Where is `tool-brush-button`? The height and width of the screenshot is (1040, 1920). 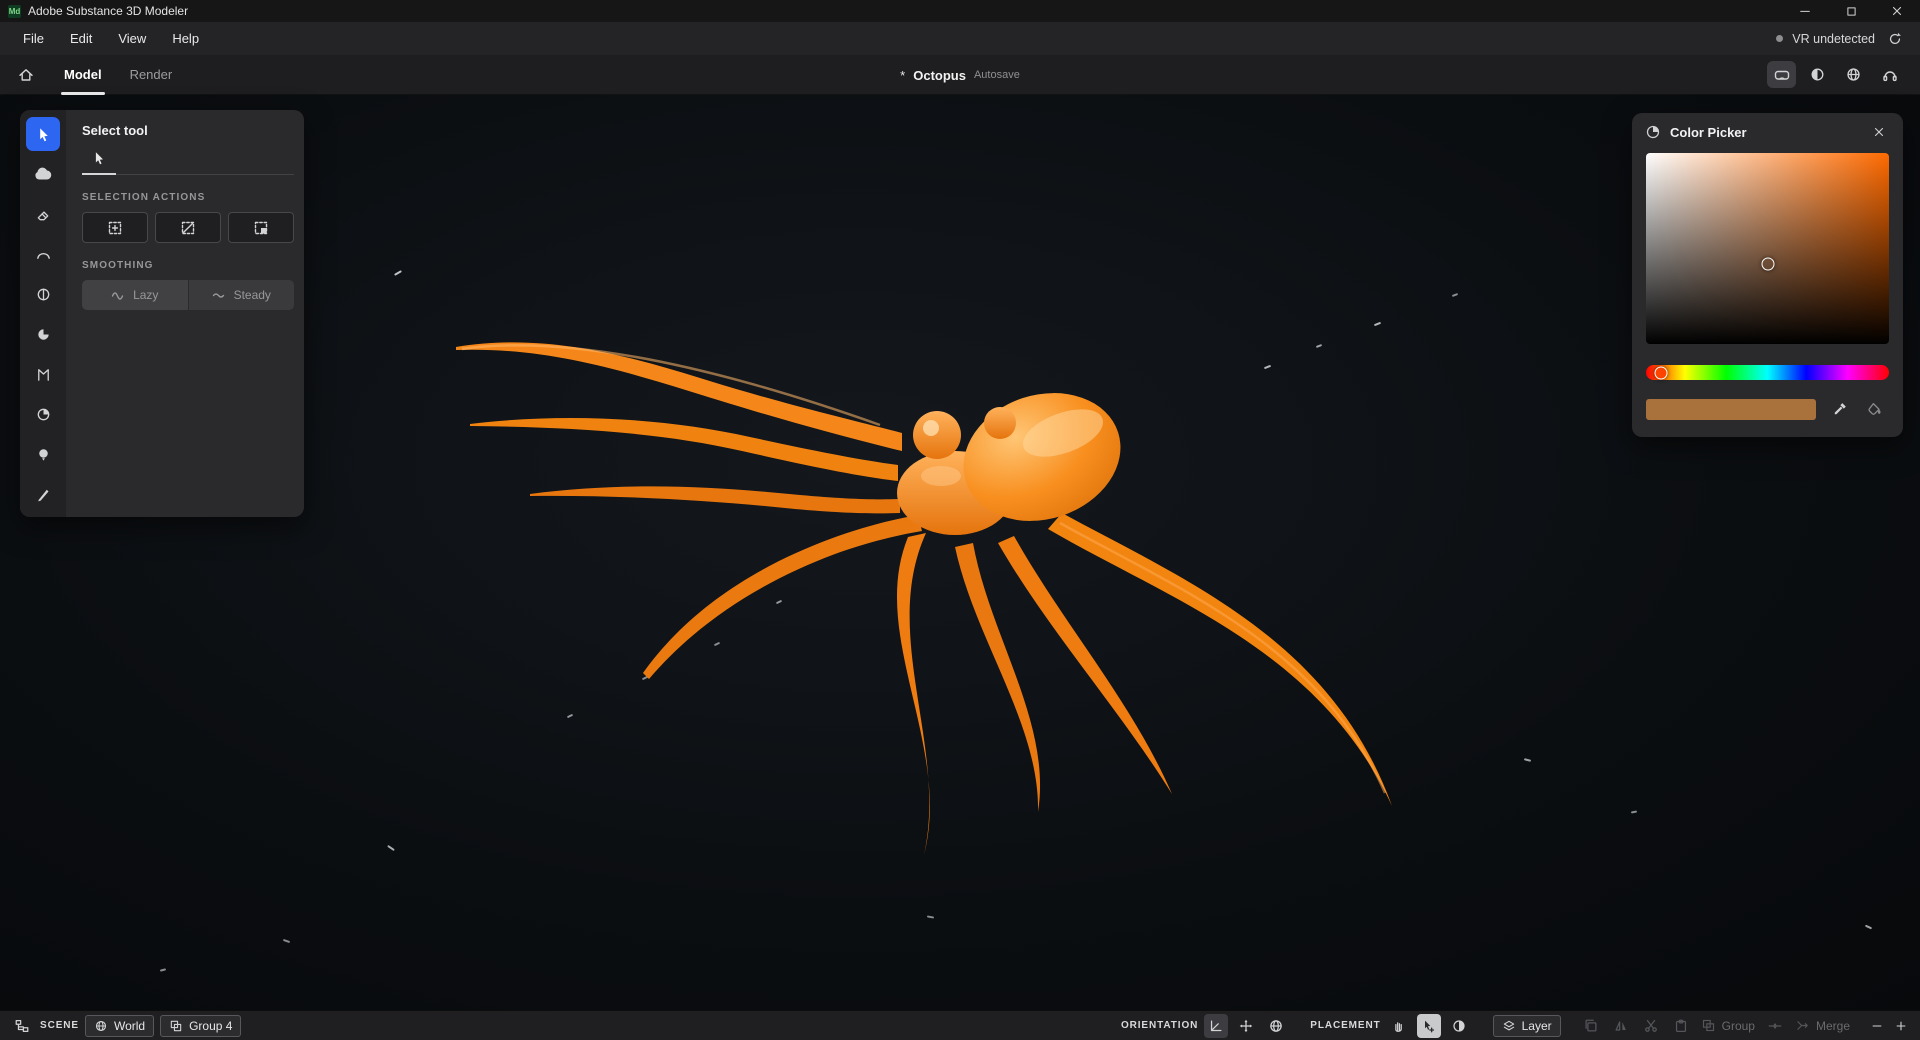 tool-brush-button is located at coordinates (43, 494).